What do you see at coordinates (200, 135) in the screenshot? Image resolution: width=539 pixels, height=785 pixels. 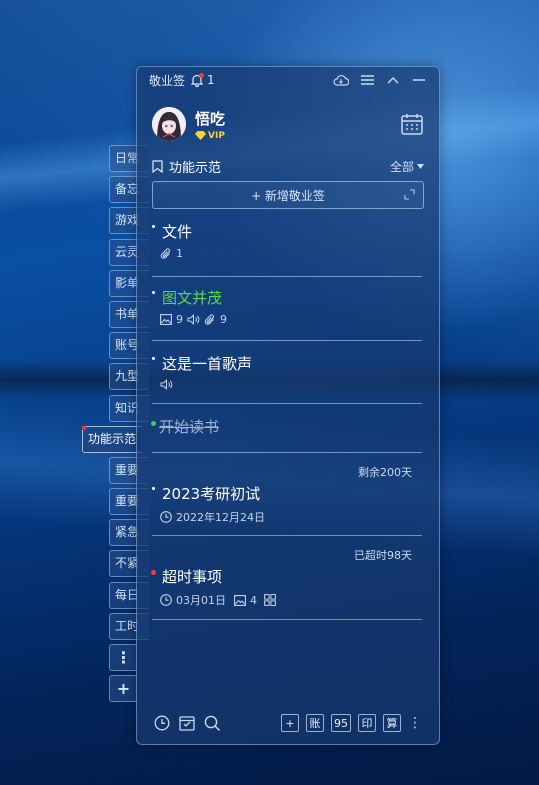 I see `diamond-icon` at bounding box center [200, 135].